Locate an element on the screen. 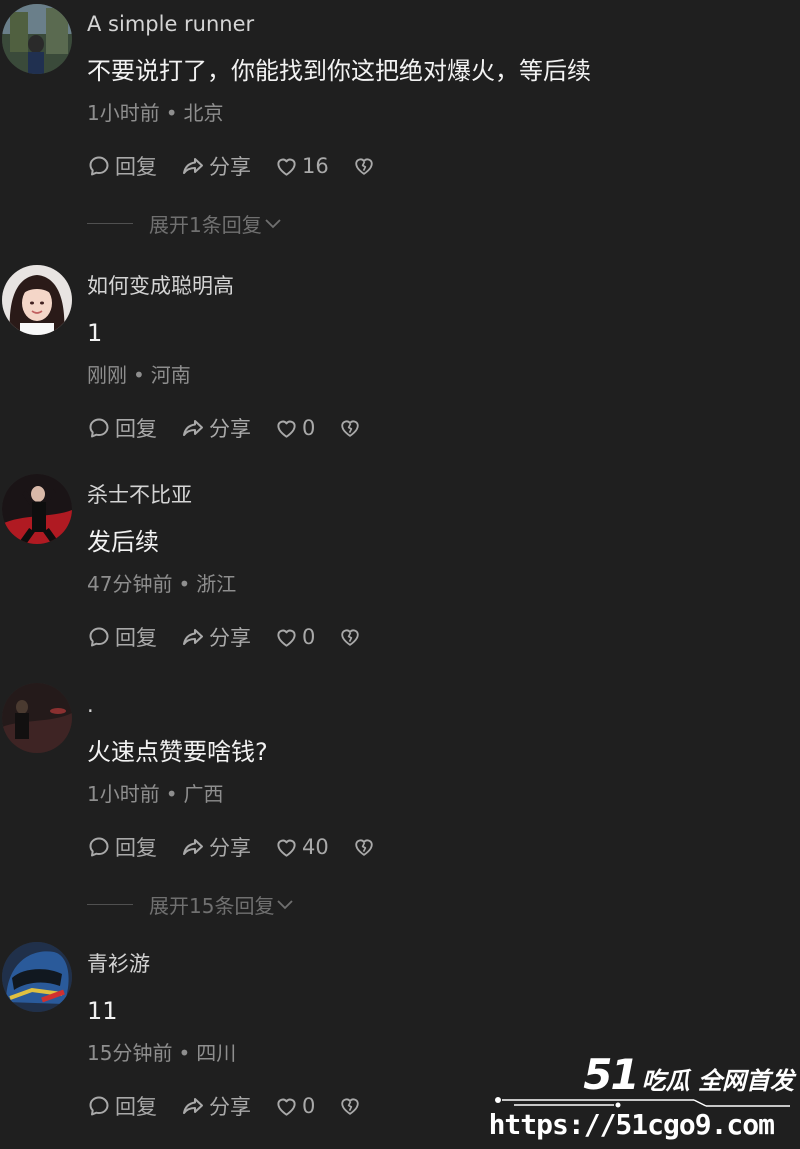  comment-meta: 1小时前 • 广西 is located at coordinates (155, 794).